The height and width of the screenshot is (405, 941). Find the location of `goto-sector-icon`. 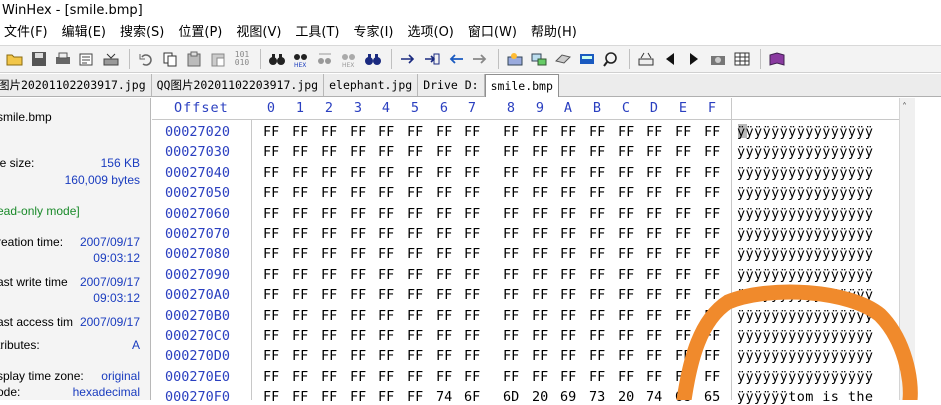

goto-sector-icon is located at coordinates (432, 59).